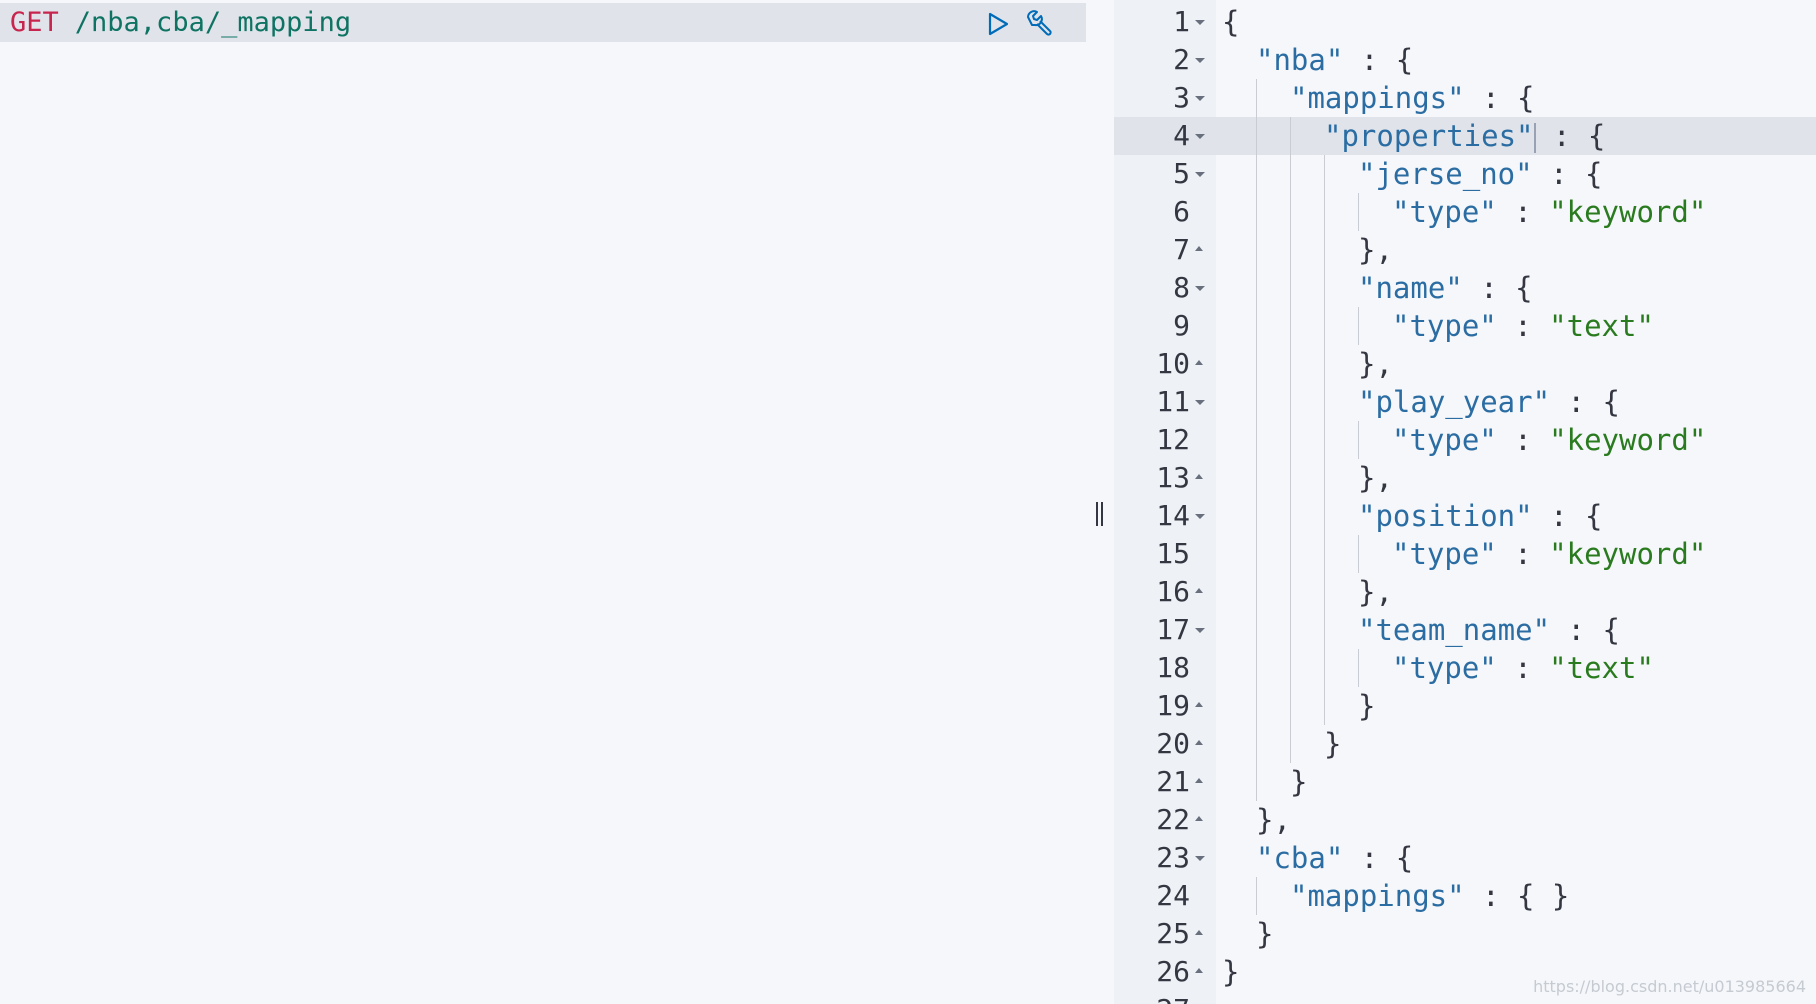 The image size is (1816, 1004). I want to click on line-number: 8, so click(1181, 287).